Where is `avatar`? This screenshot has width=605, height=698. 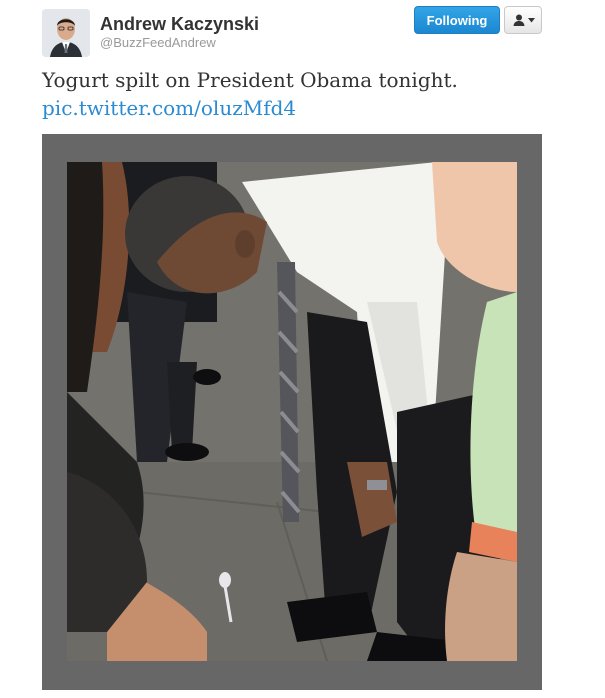
avatar is located at coordinates (66, 33).